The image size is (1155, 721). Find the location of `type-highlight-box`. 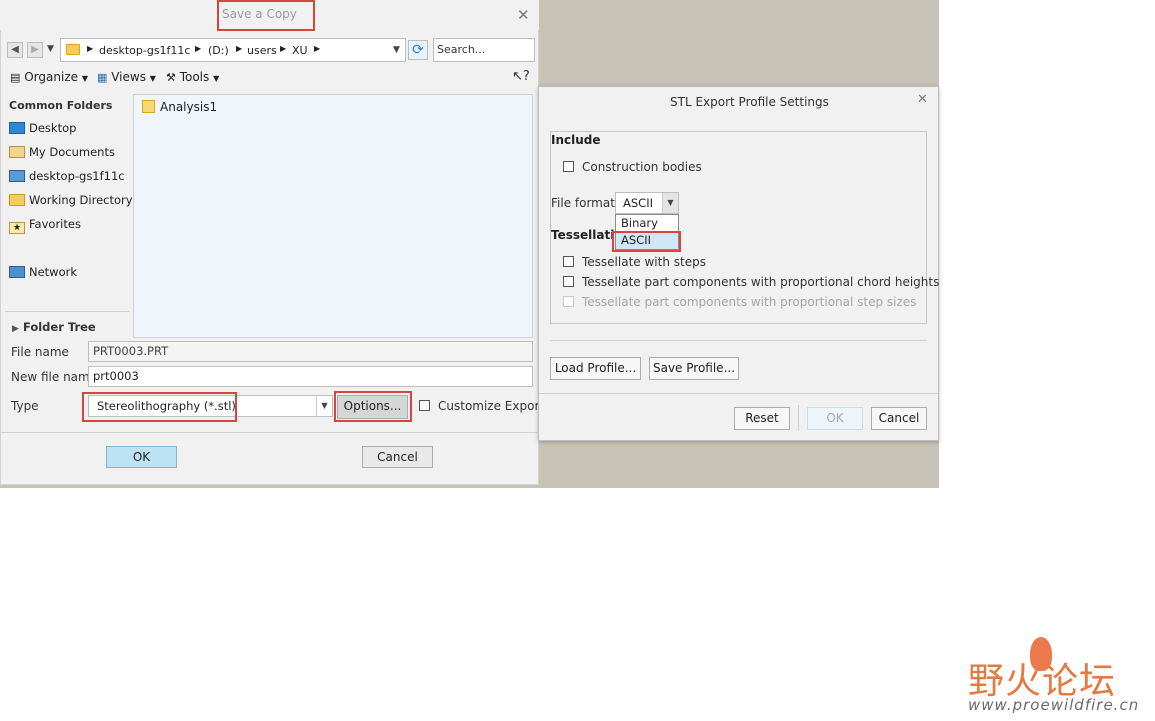

type-highlight-box is located at coordinates (159, 407).